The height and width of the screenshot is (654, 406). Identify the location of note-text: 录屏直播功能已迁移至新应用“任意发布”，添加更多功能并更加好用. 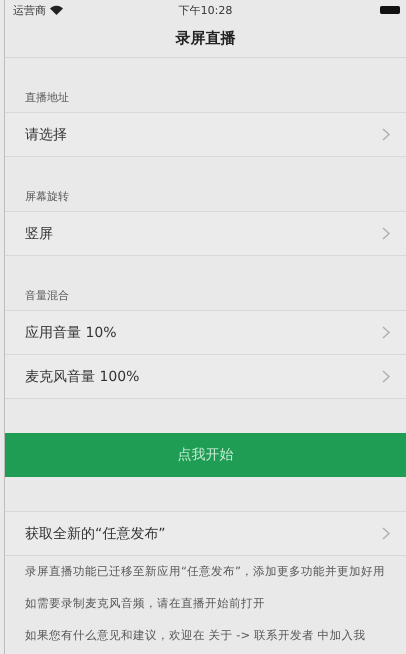
(205, 571).